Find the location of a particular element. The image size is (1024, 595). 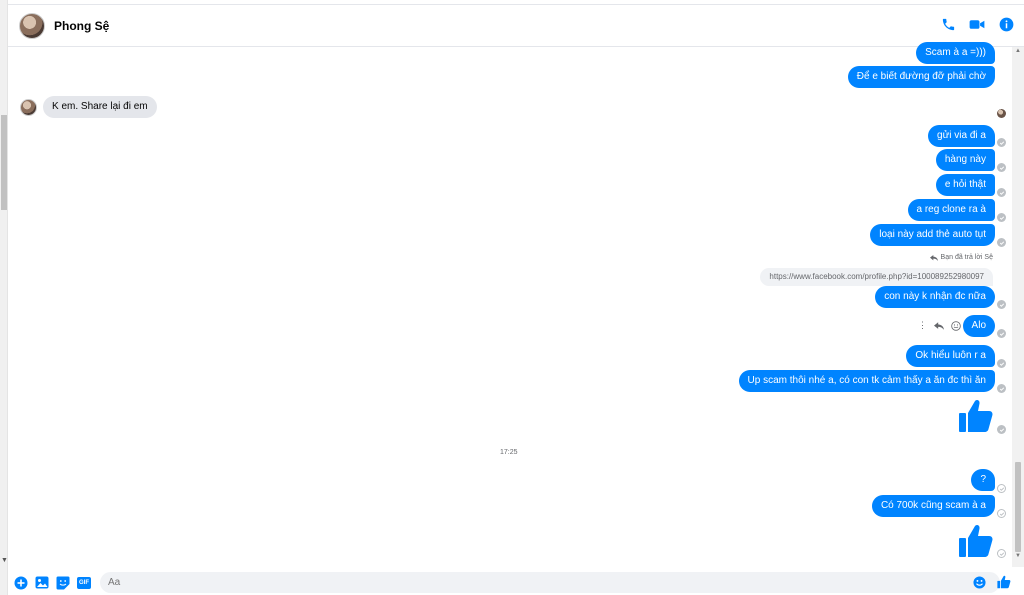

message-composer: GIF is located at coordinates (516, 582).